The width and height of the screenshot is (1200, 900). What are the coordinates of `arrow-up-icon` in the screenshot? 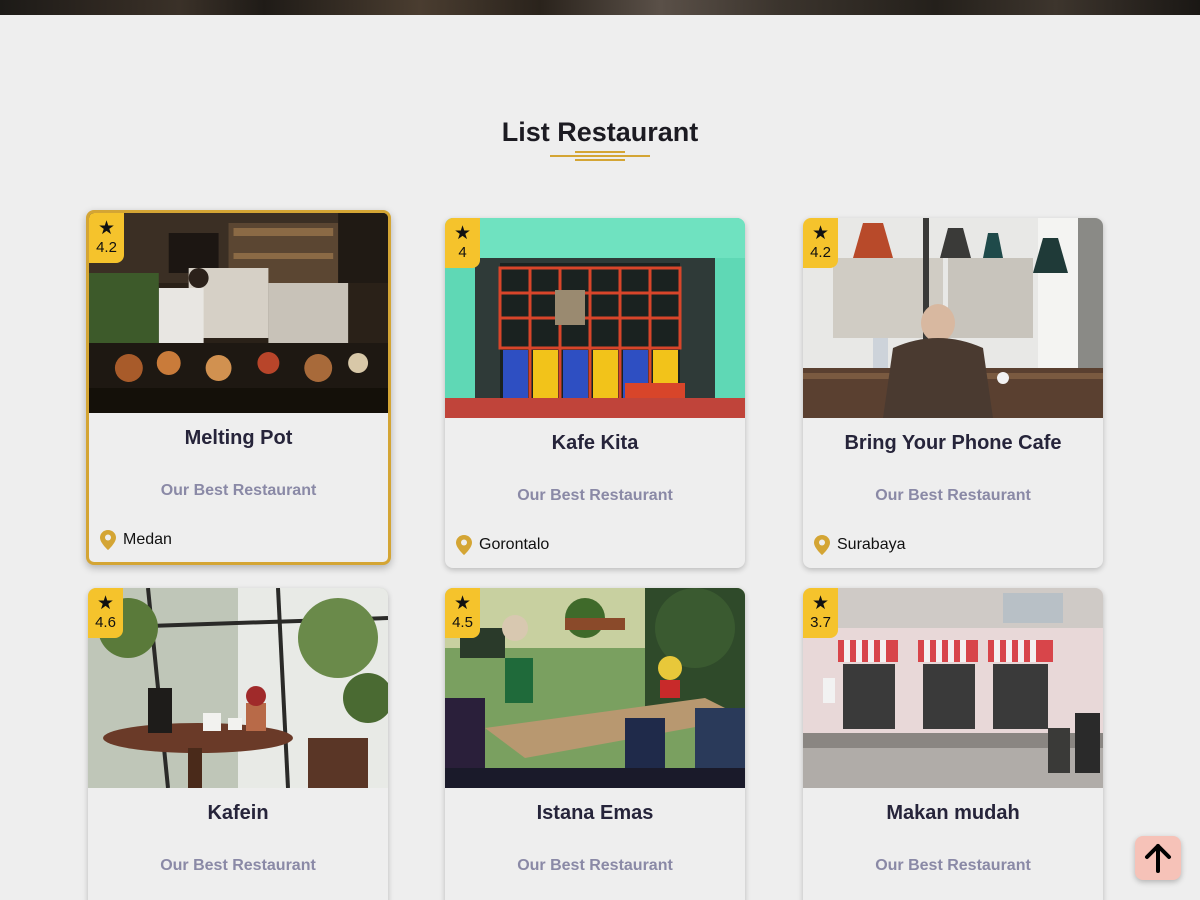 It's located at (1158, 858).